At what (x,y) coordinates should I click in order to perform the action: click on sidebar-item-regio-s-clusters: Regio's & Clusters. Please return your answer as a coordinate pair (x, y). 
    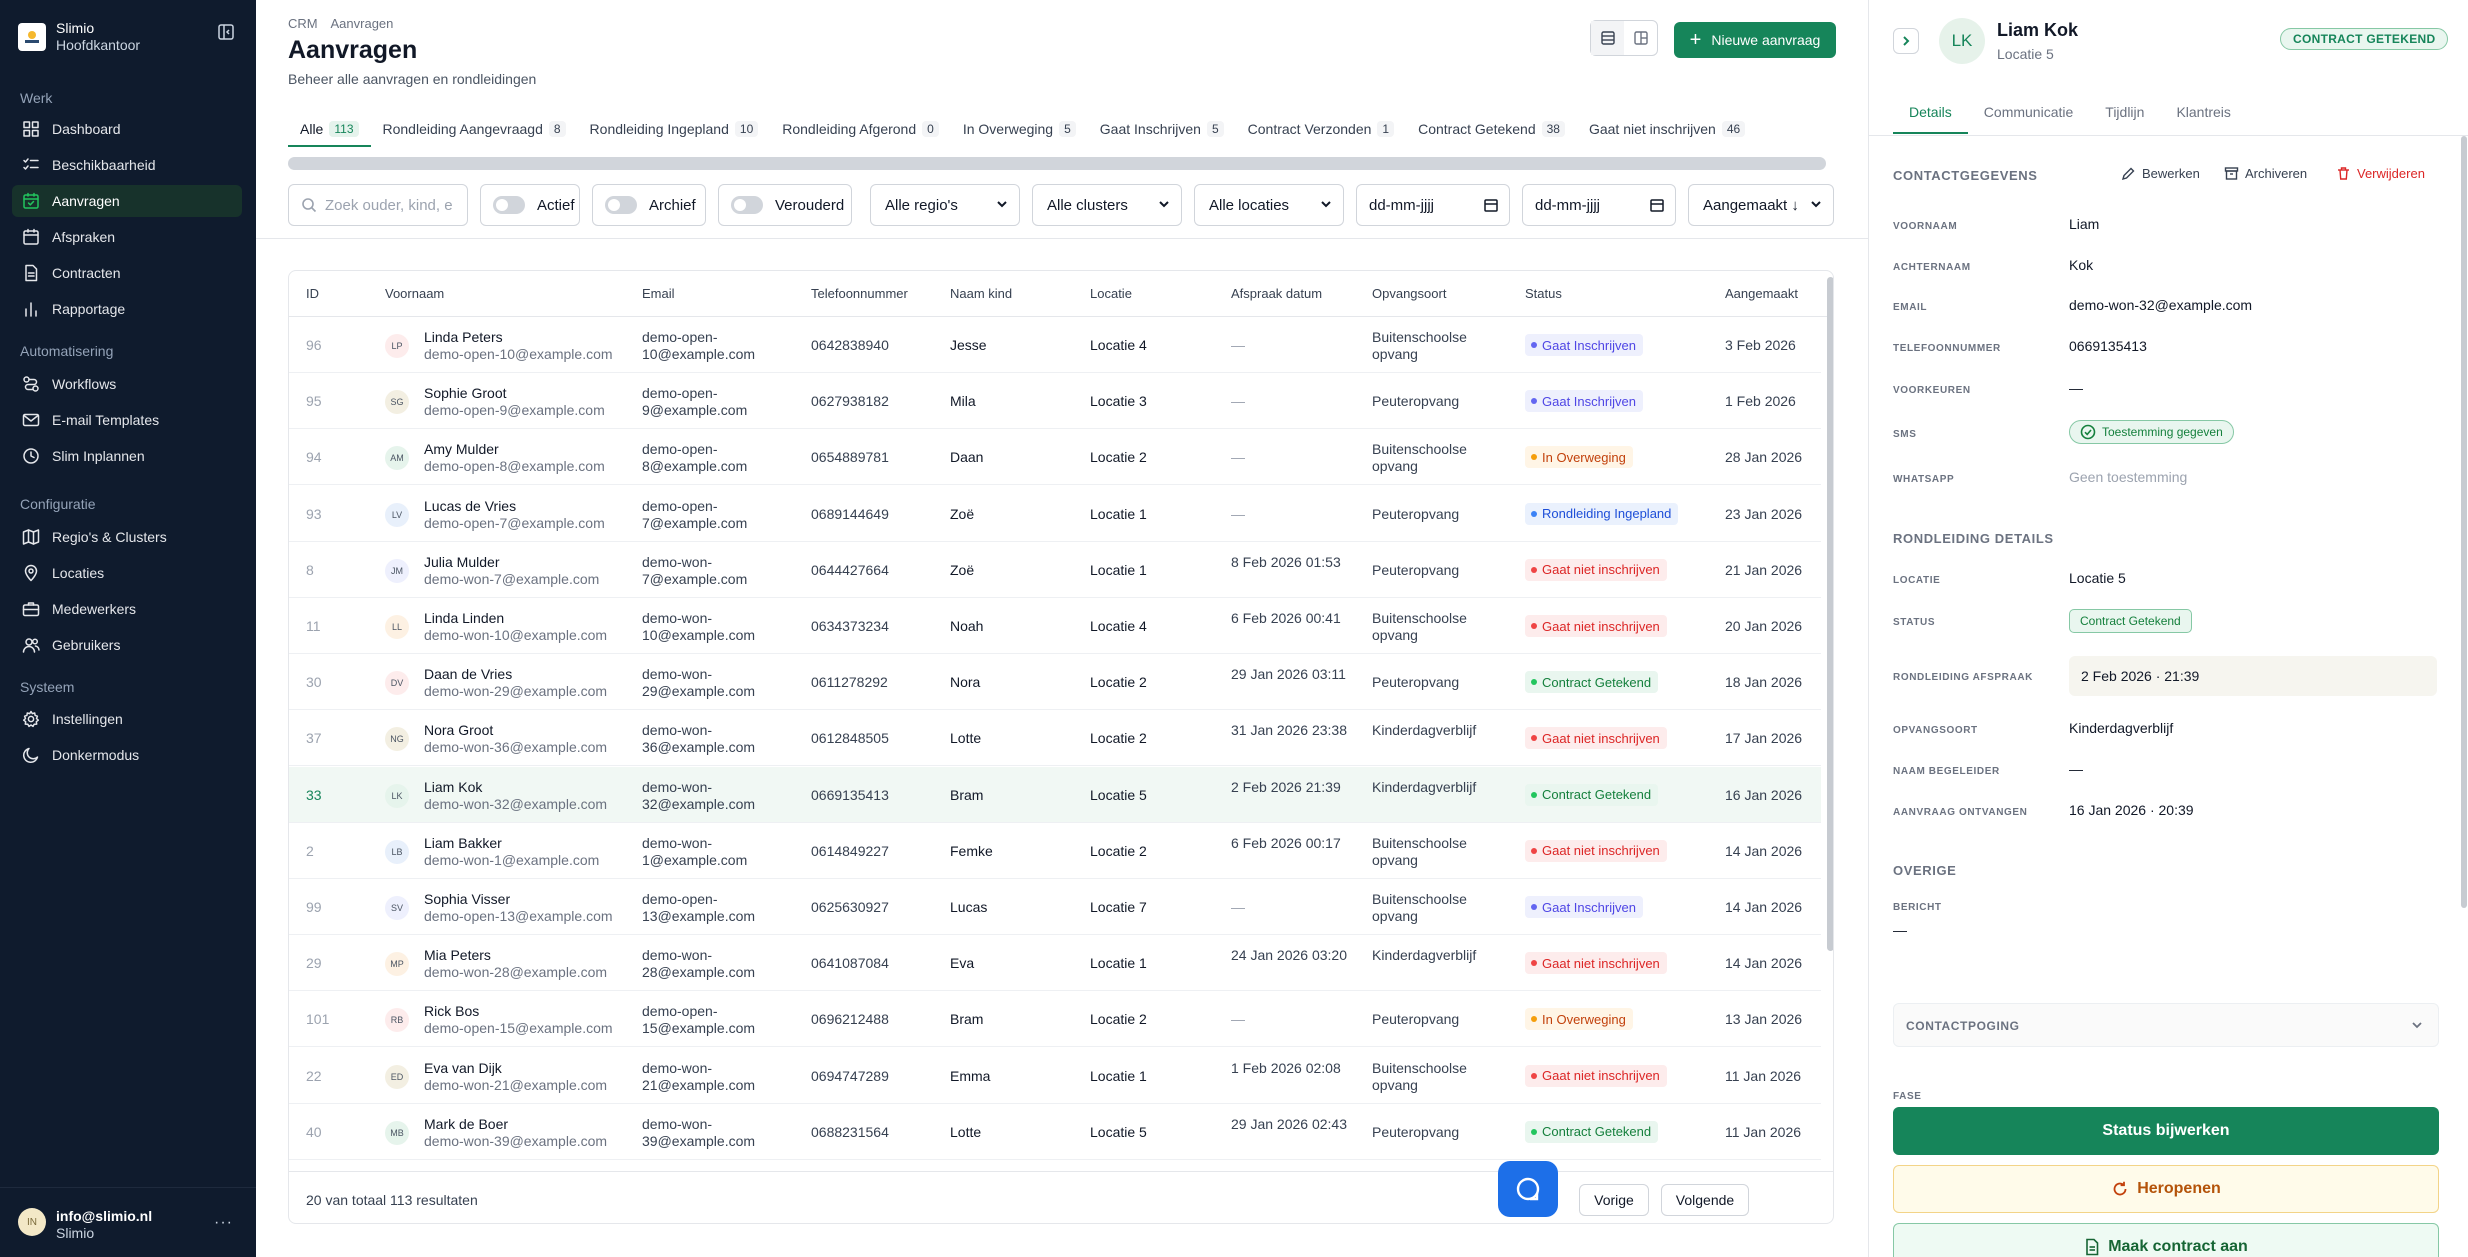
    Looking at the image, I should click on (127, 537).